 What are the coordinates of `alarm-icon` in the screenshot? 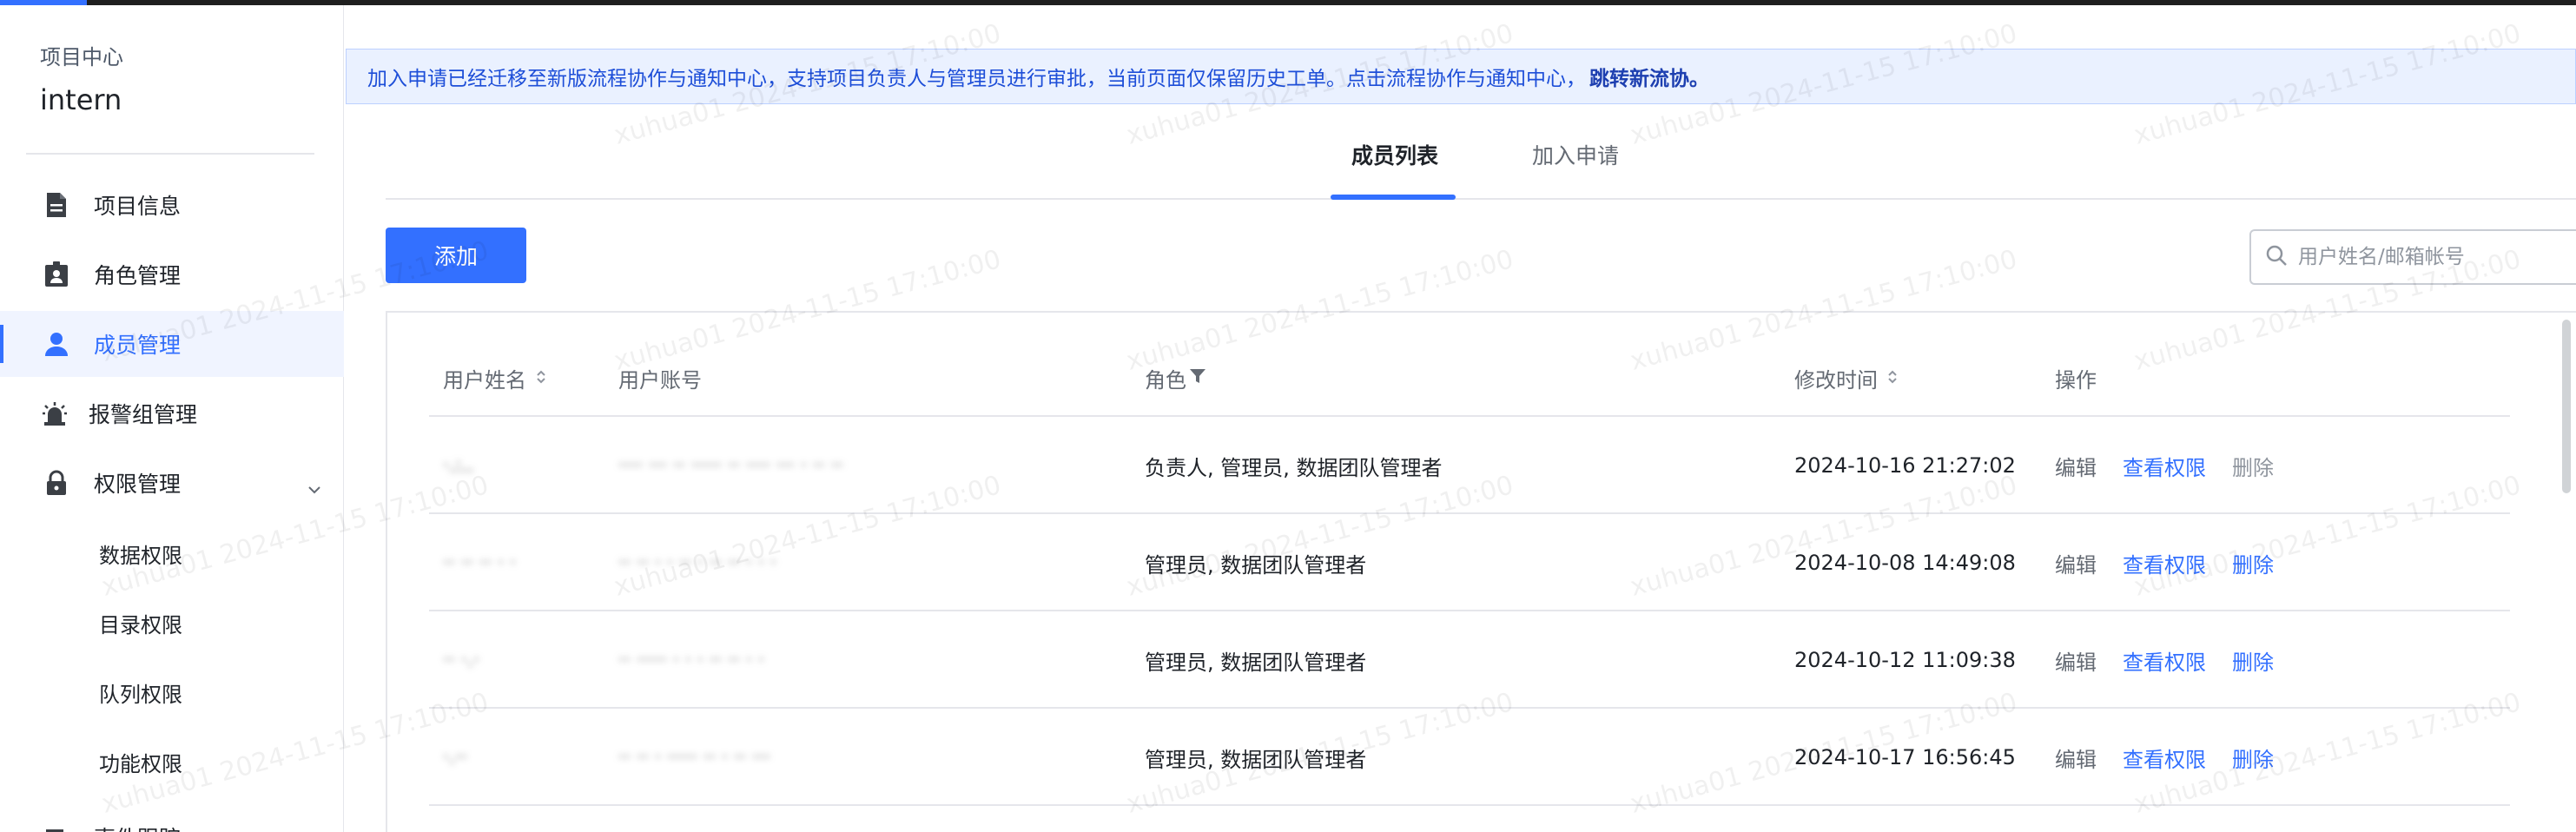 It's located at (55, 413).